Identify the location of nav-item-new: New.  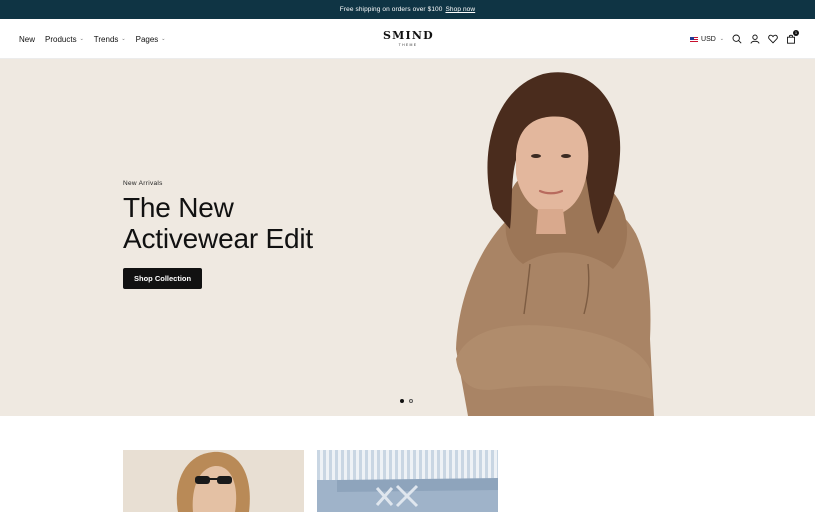
(27, 39).